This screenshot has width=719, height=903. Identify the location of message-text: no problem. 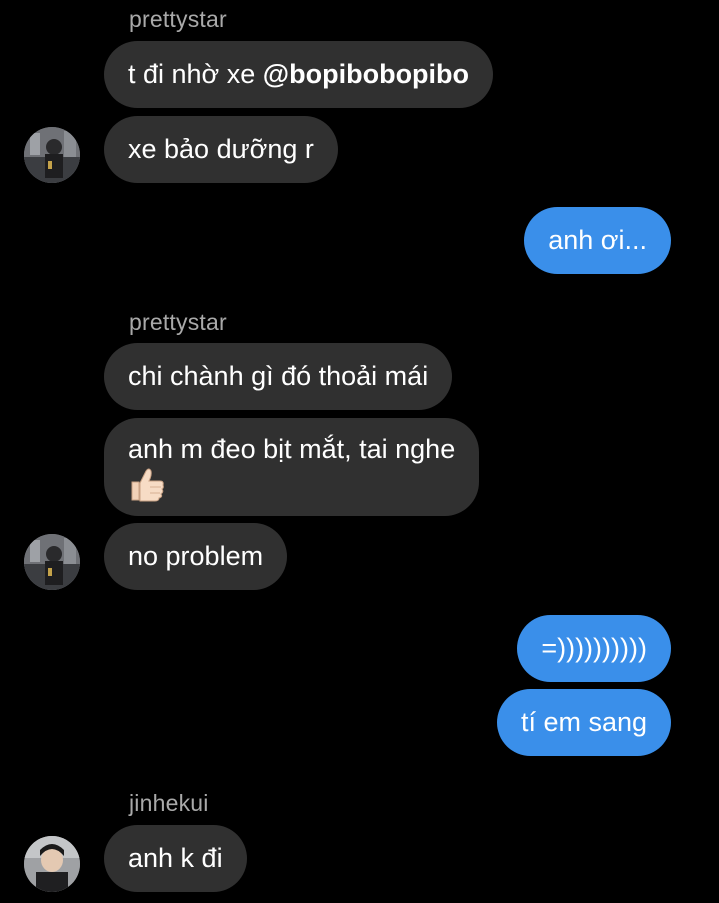
(196, 556).